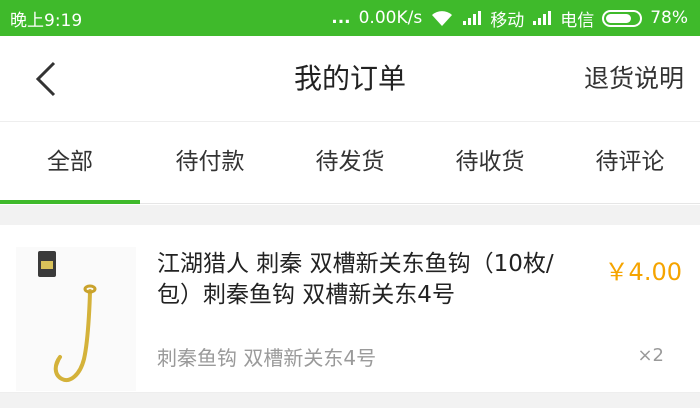  I want to click on battery-percent: 78%, so click(669, 18).